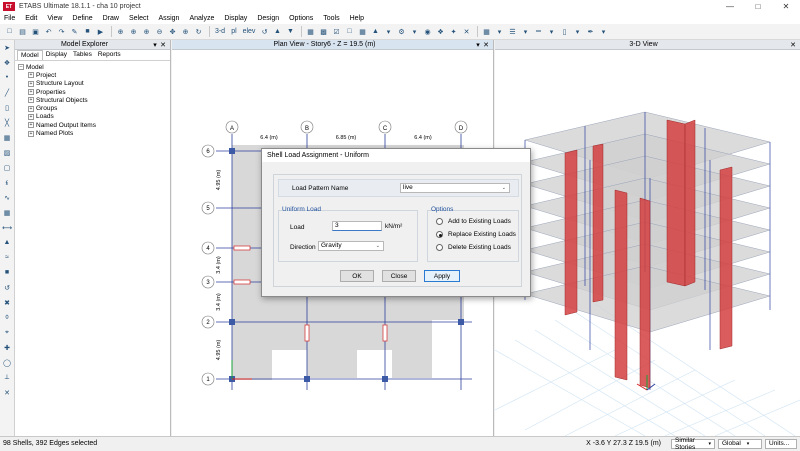 The image size is (800, 451). Describe the element at coordinates (442, 276) in the screenshot. I see `apply-button: Apply` at that location.